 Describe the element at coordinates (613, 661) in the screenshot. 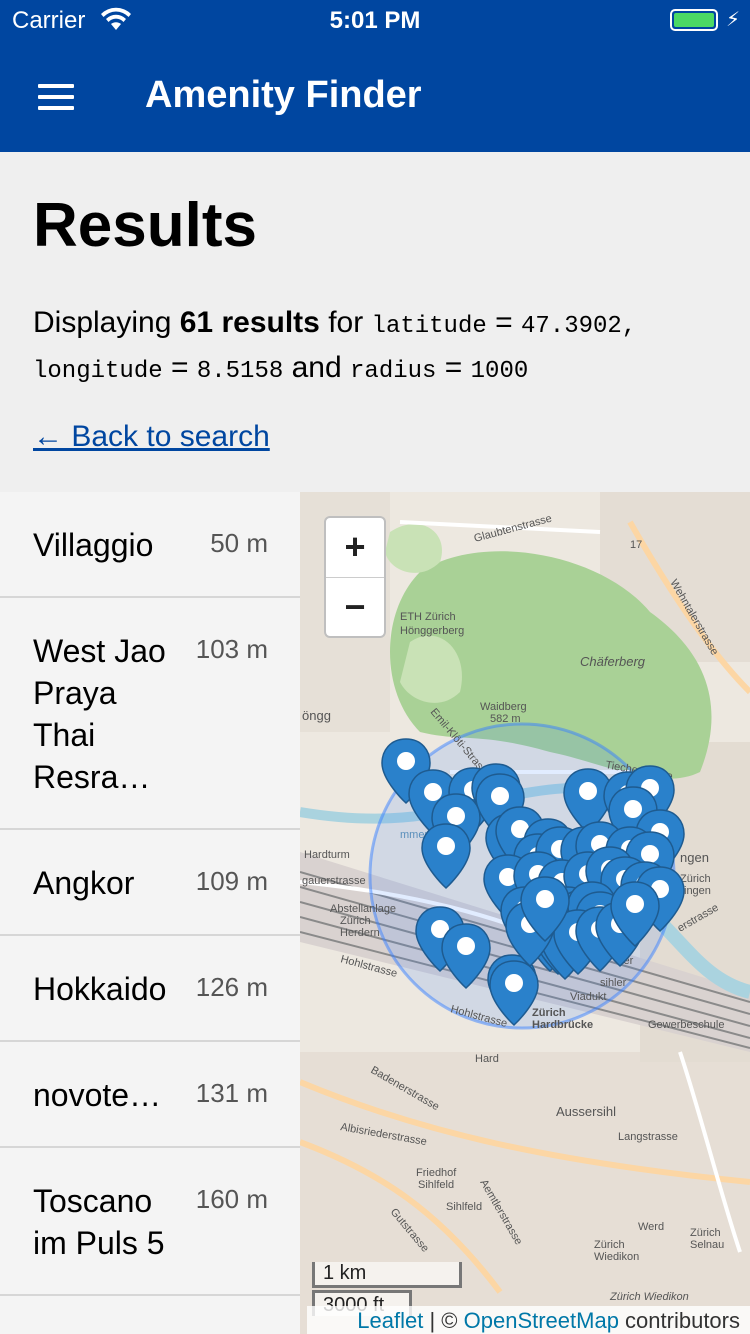

I see `map-label: Chäferberg` at that location.